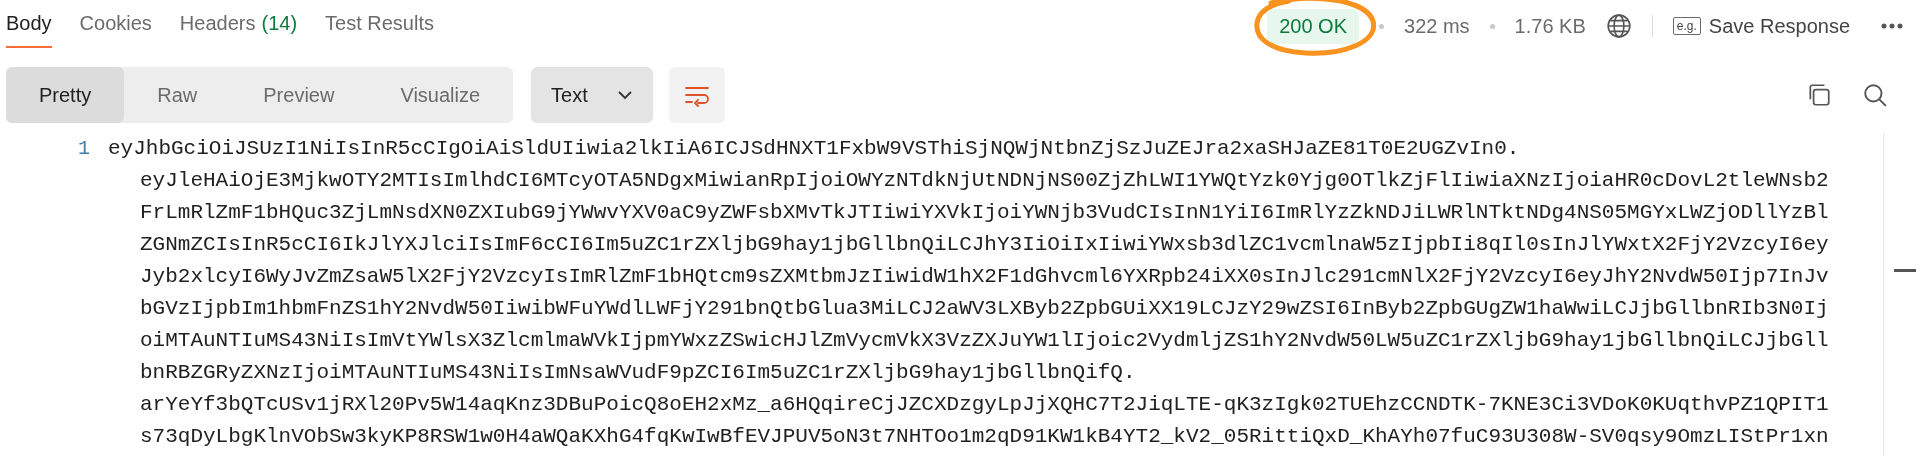 Image resolution: width=1920 pixels, height=456 pixels. I want to click on code-line: s73qDyLbgKlnVObSw3kyKP8RSW1w0H4aWQaKXhG4fqKwIwBfEVJPUV5oN3t7NHTOo1m2qD91KW1kB4YT2_kV2_05RittiQxD_KhAYh07fuC93U308W-SV0qsy9OmzLIStPr1xn, so click(984, 437).